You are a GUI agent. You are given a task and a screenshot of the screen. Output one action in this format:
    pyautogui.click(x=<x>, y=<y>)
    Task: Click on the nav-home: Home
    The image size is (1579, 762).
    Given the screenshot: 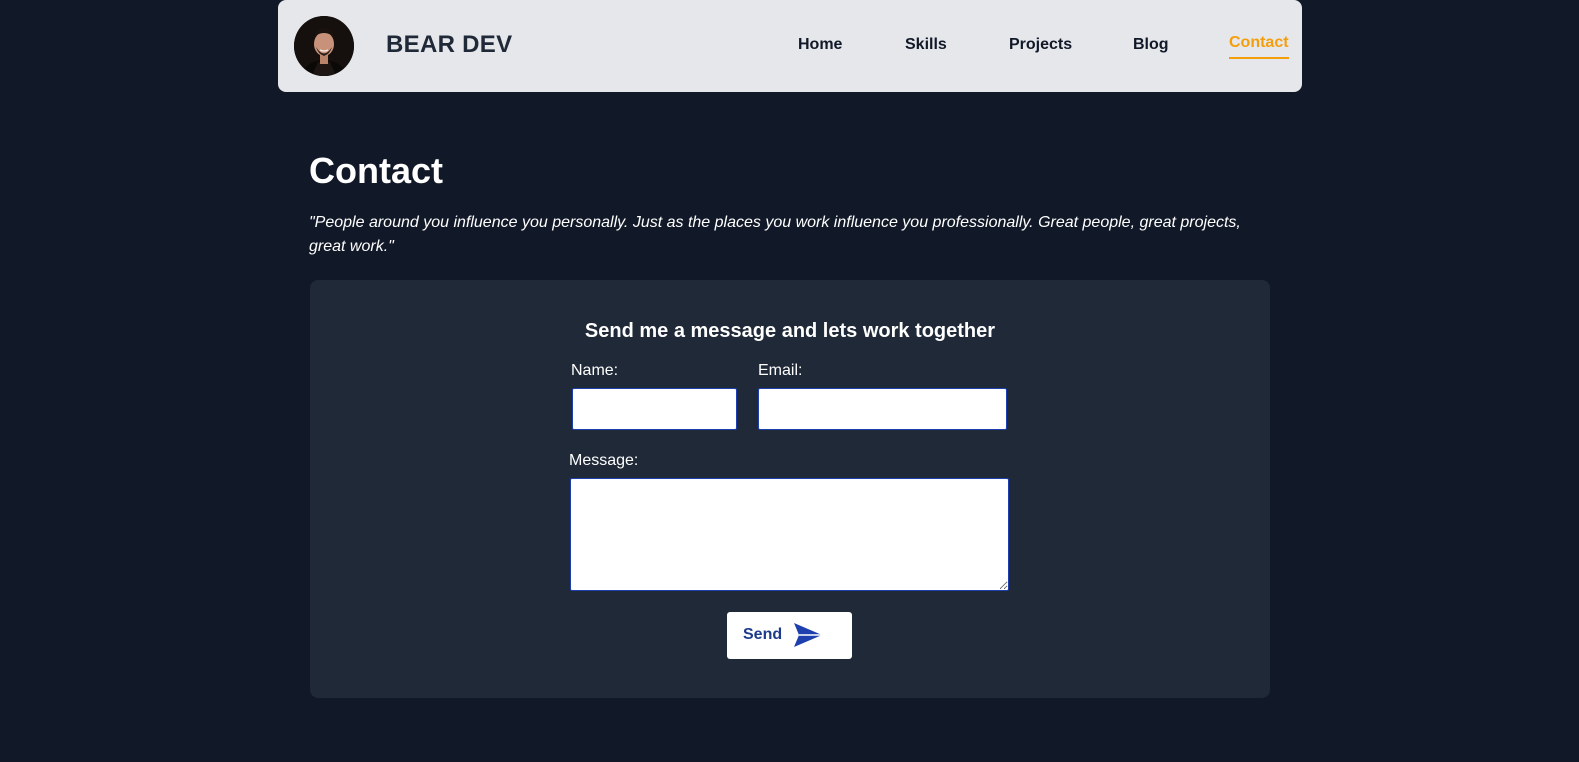 What is the action you would take?
    pyautogui.click(x=820, y=45)
    